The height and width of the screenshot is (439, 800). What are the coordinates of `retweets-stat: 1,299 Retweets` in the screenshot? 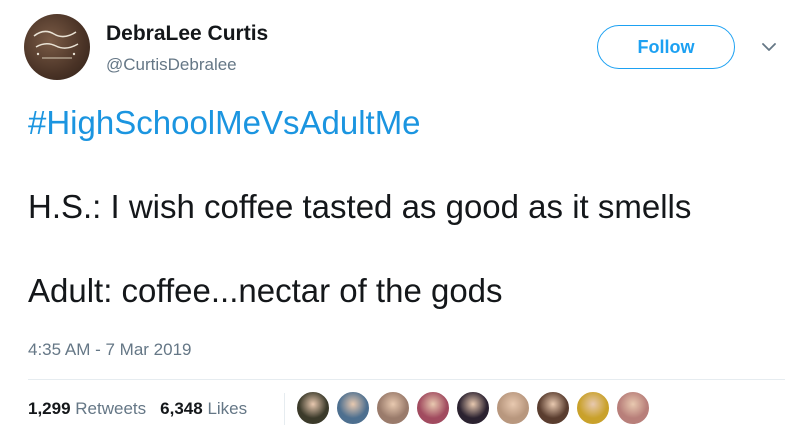 It's located at (87, 408).